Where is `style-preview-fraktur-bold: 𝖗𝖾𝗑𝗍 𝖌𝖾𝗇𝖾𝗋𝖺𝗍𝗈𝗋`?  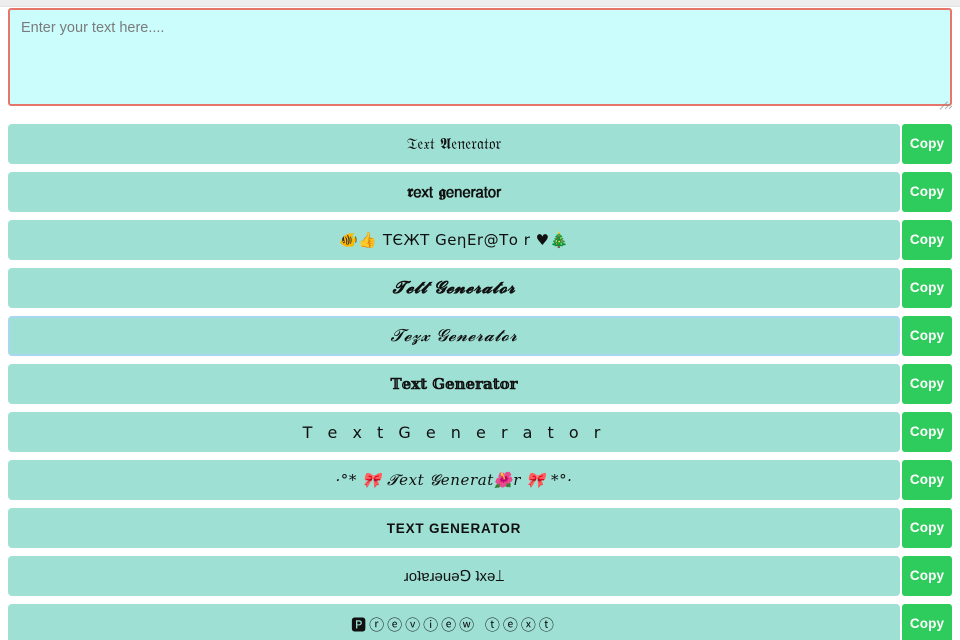
style-preview-fraktur-bold: 𝖗𝖾𝗑𝗍 𝖌𝖾𝗇𝖾𝗋𝖺𝗍𝗈𝗋 is located at coordinates (454, 192).